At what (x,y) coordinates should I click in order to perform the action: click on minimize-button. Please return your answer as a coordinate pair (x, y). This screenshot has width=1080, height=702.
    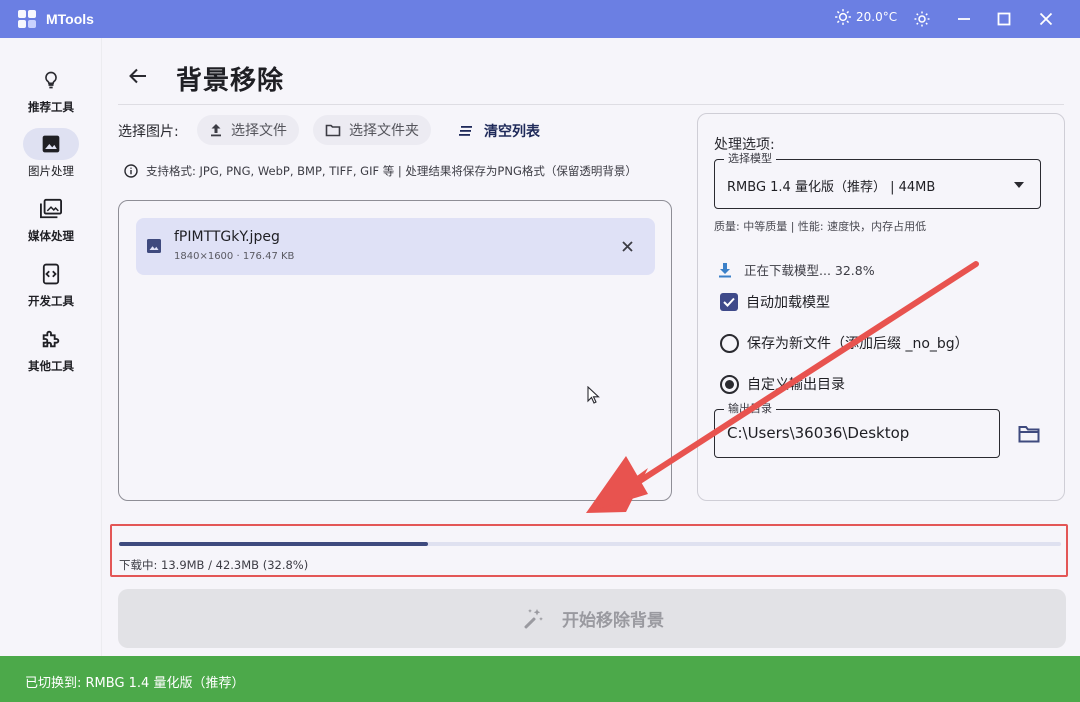
    Looking at the image, I should click on (964, 19).